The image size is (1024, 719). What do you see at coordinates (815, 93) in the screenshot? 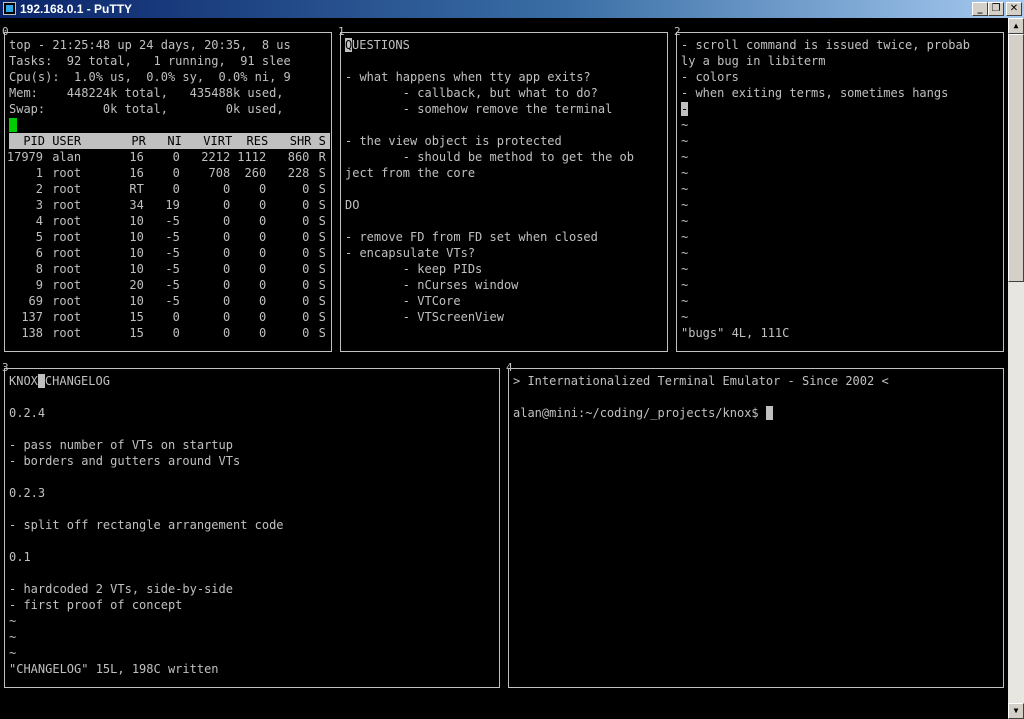
I see `bugs-line: - when exiting terms, sometimes hangs` at bounding box center [815, 93].